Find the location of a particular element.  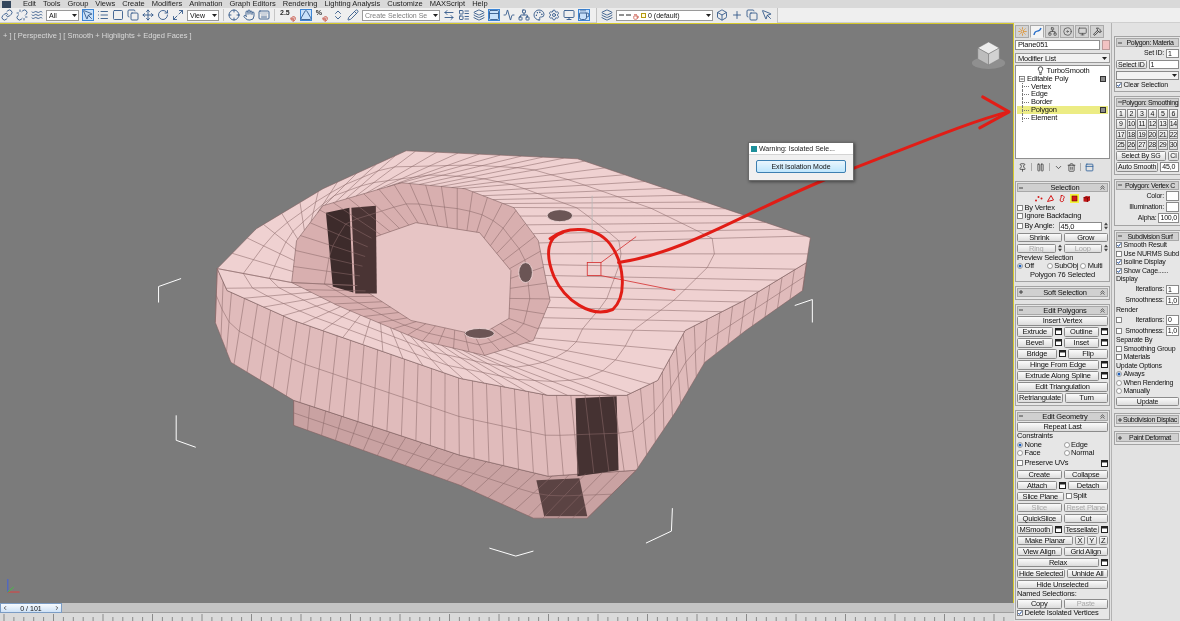

network-icon is located at coordinates (523, 15).